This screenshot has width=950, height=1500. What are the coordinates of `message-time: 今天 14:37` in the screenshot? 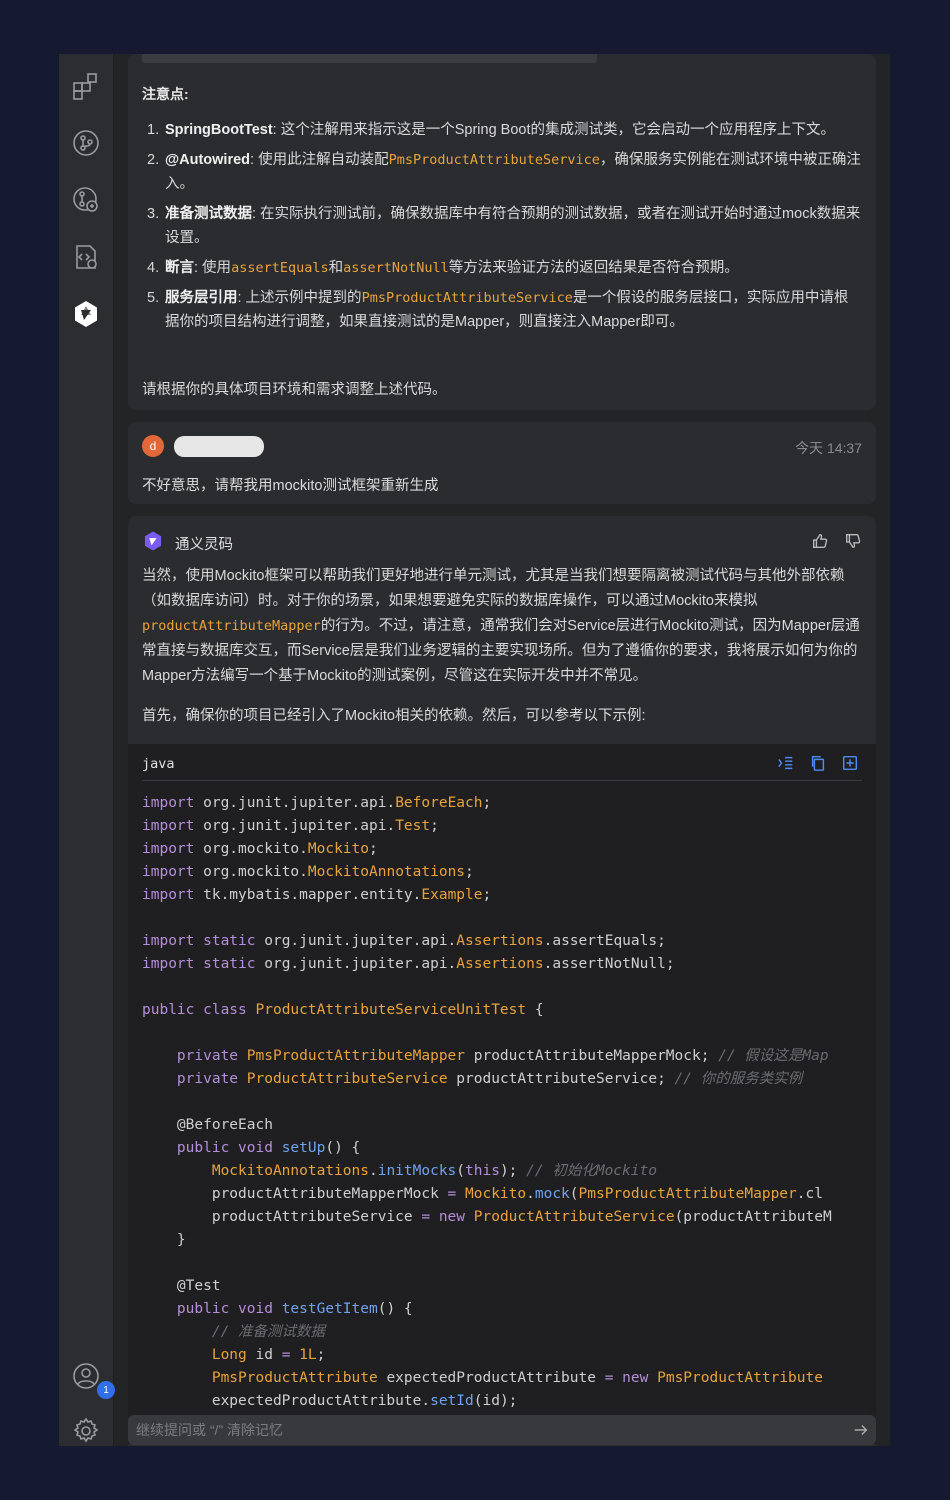 It's located at (828, 448).